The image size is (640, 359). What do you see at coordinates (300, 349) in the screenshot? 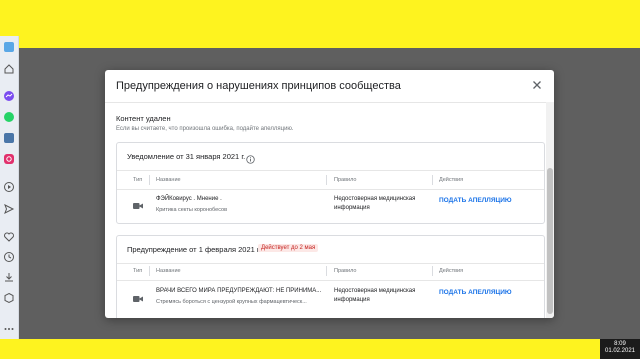
I see `yellow-banner-bottom` at bounding box center [300, 349].